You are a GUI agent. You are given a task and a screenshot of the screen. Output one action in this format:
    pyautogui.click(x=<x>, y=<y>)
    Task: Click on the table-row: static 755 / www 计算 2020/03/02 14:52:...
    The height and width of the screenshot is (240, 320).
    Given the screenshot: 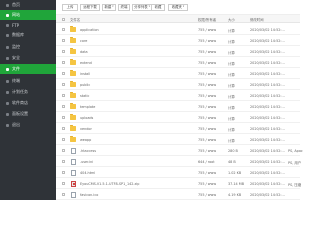 What is the action you would take?
    pyautogui.click(x=178, y=95)
    